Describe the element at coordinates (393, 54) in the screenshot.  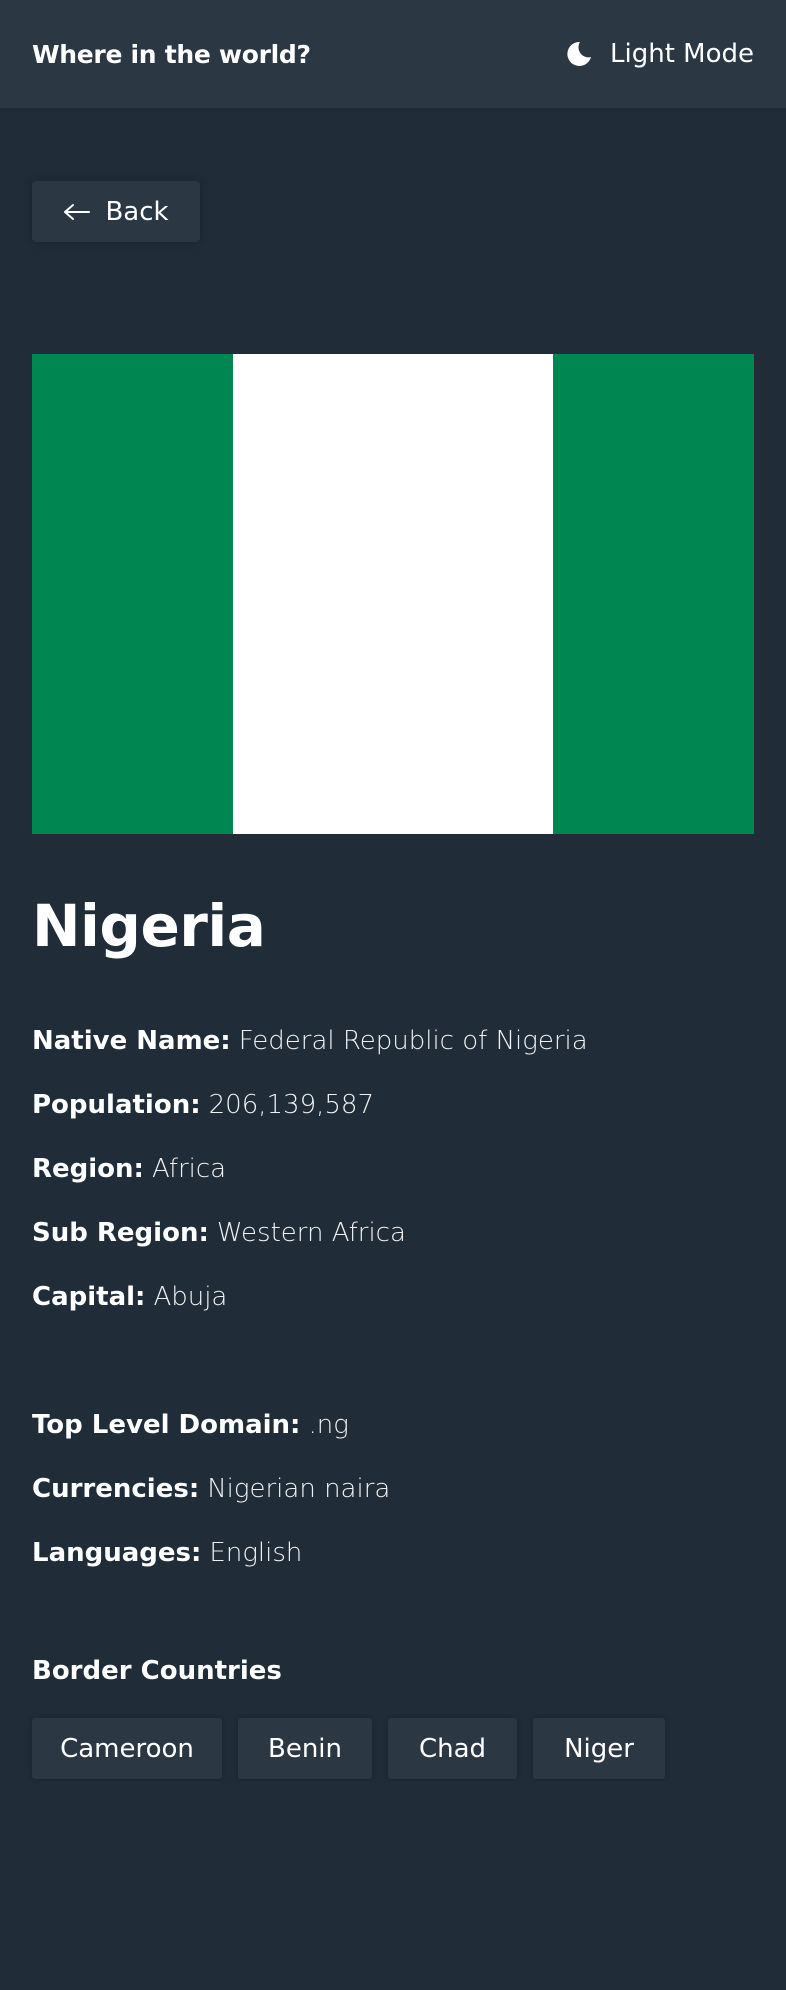
I see `app-header: Where in the world? Light Mode` at that location.